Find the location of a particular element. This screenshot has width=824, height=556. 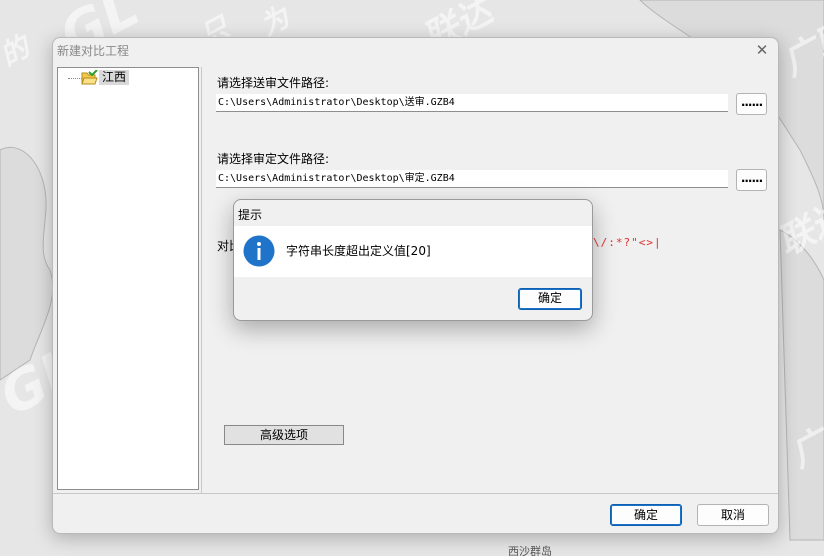

approved-file-path-input: C:\Users\Administrator\Desktop\审定.GZB4 is located at coordinates (472, 179).